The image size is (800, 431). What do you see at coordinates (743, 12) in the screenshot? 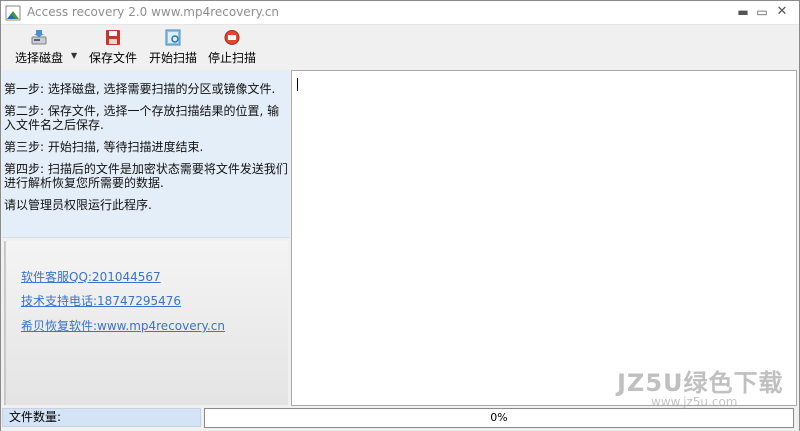
I see `minimize-button: ▬` at bounding box center [743, 12].